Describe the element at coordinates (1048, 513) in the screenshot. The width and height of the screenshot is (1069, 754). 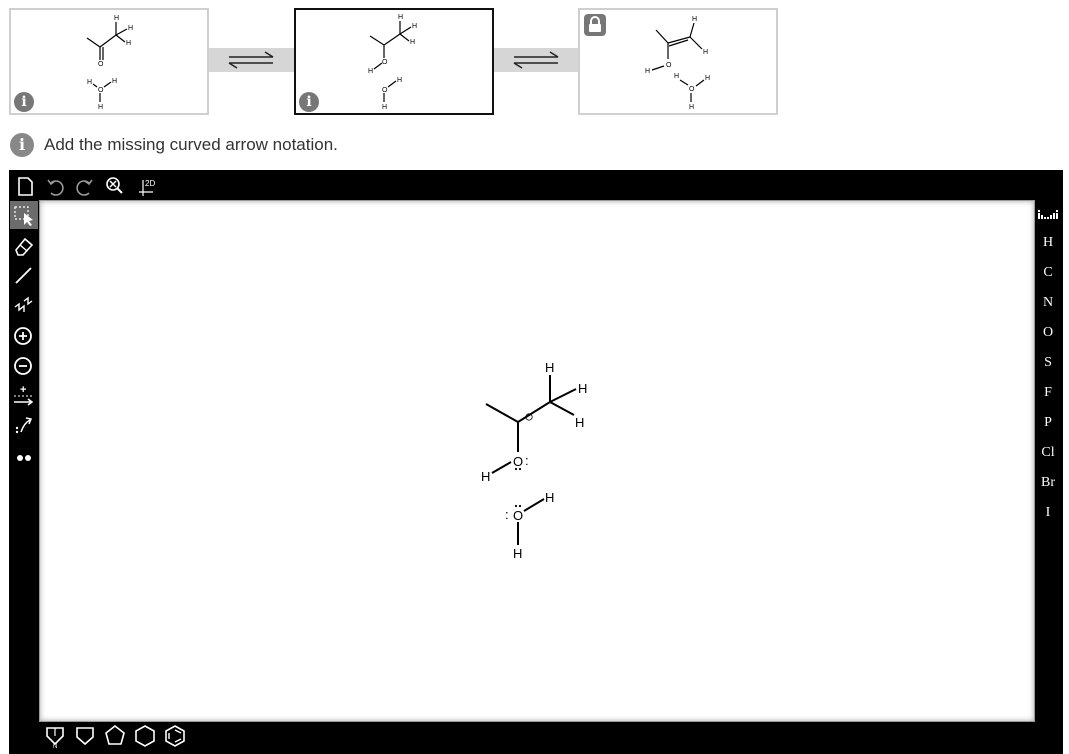
I see `element-i: I` at that location.